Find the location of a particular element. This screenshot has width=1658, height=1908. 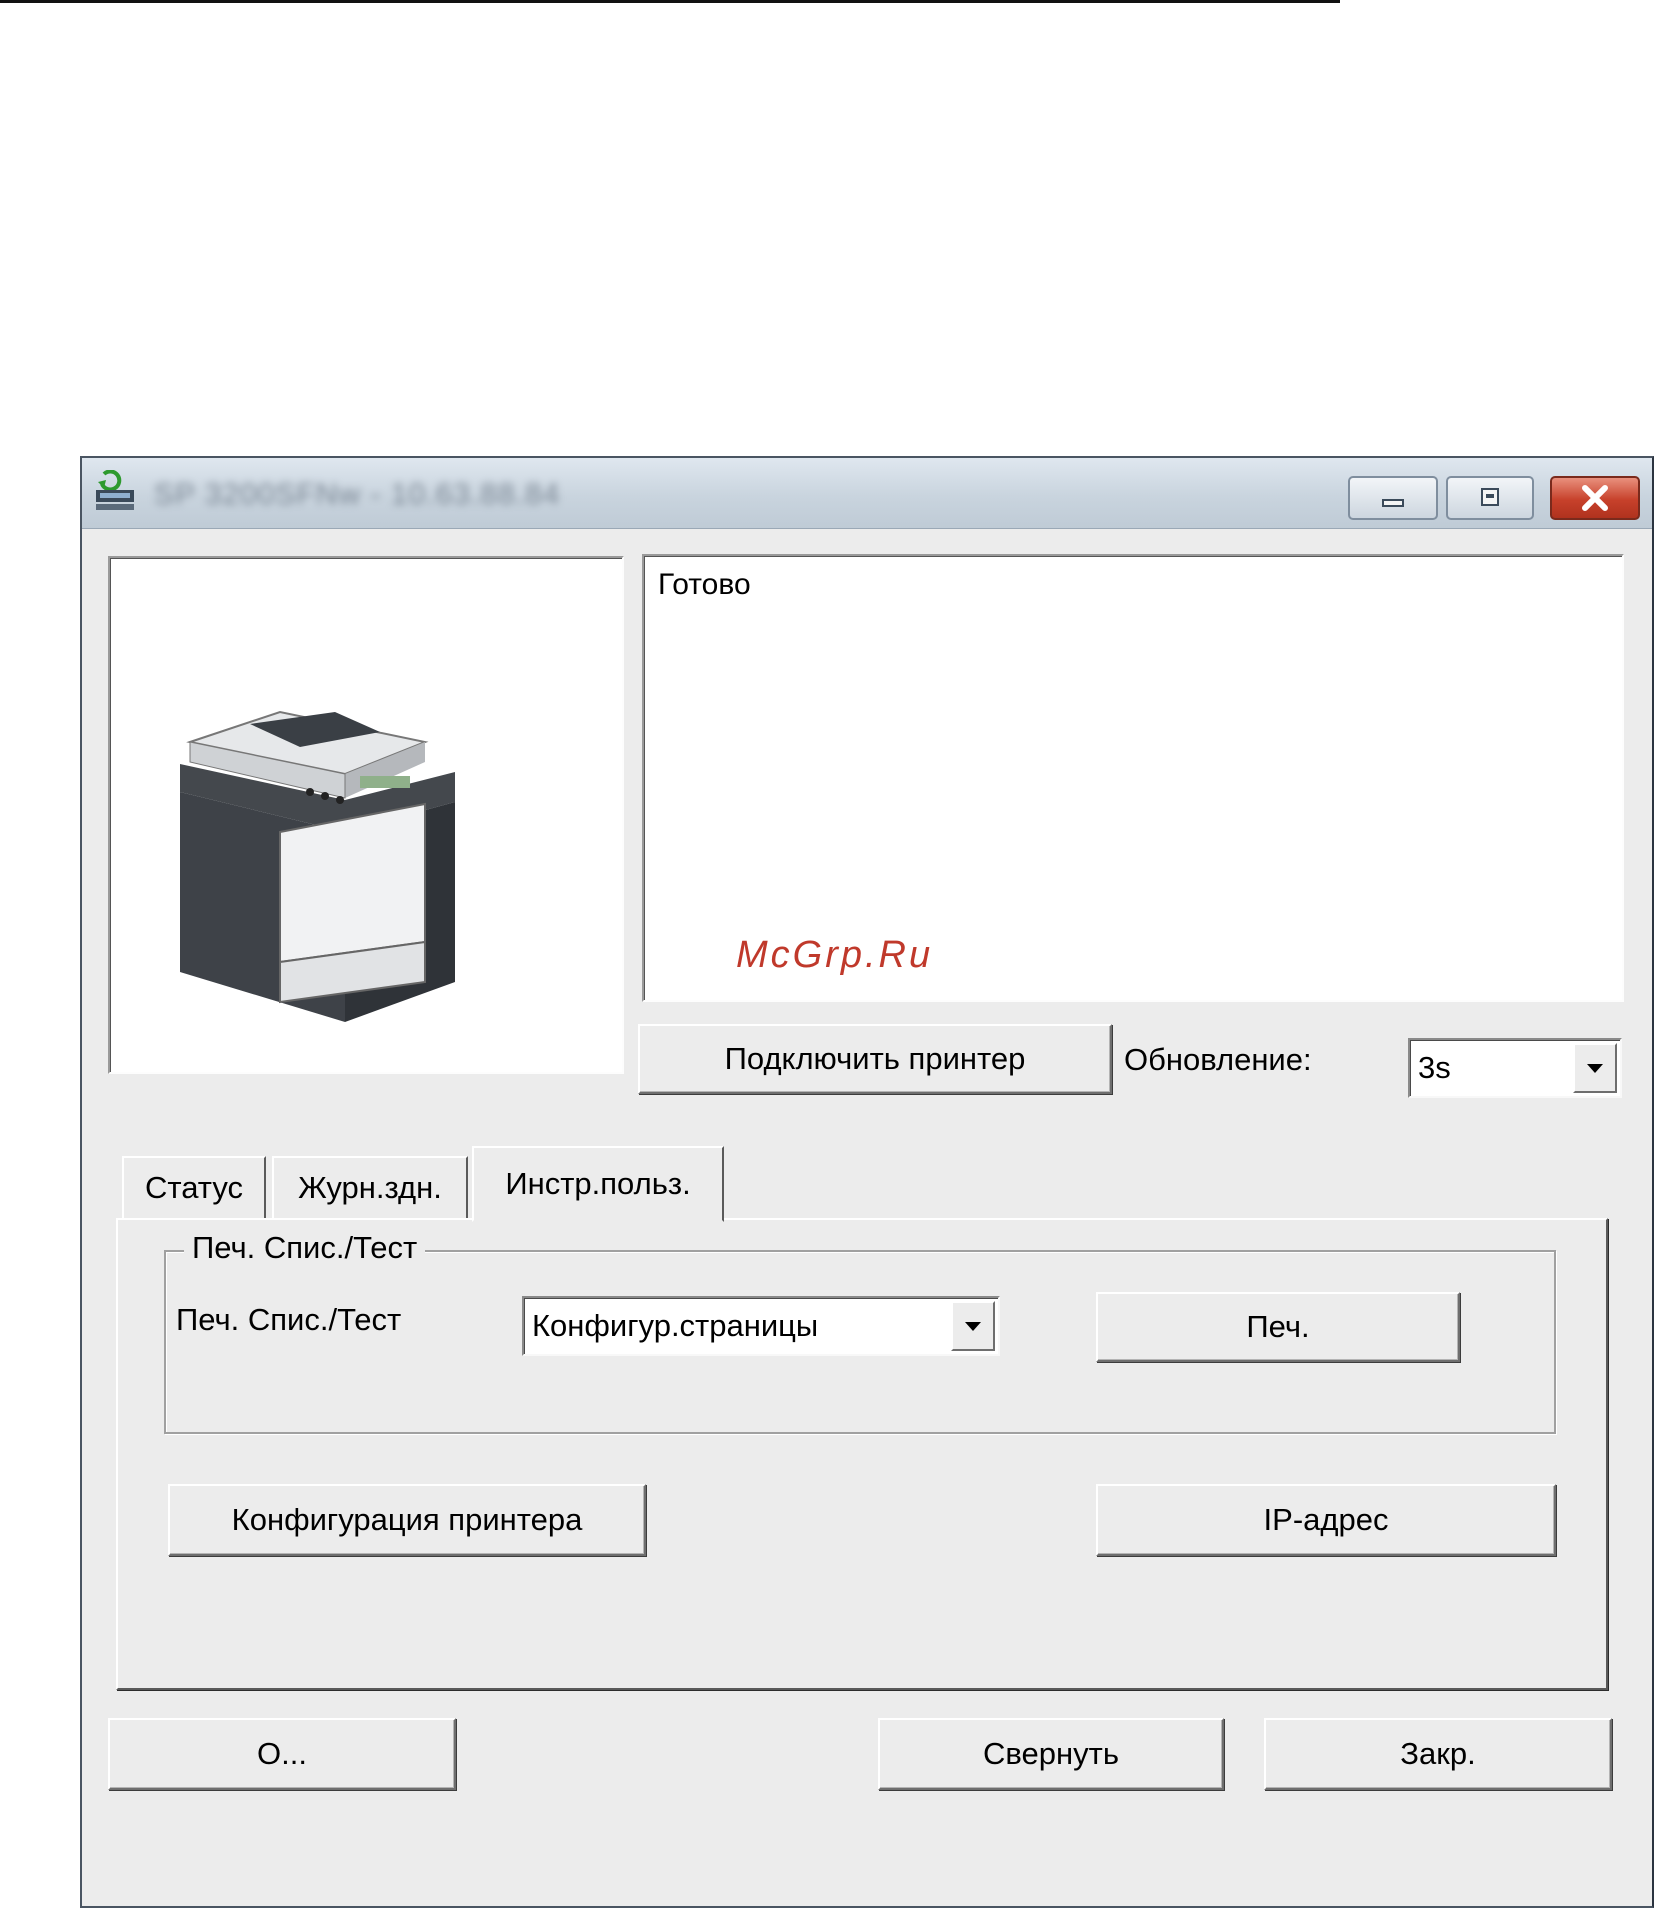

update-label: Обновление: is located at coordinates (1218, 1059).